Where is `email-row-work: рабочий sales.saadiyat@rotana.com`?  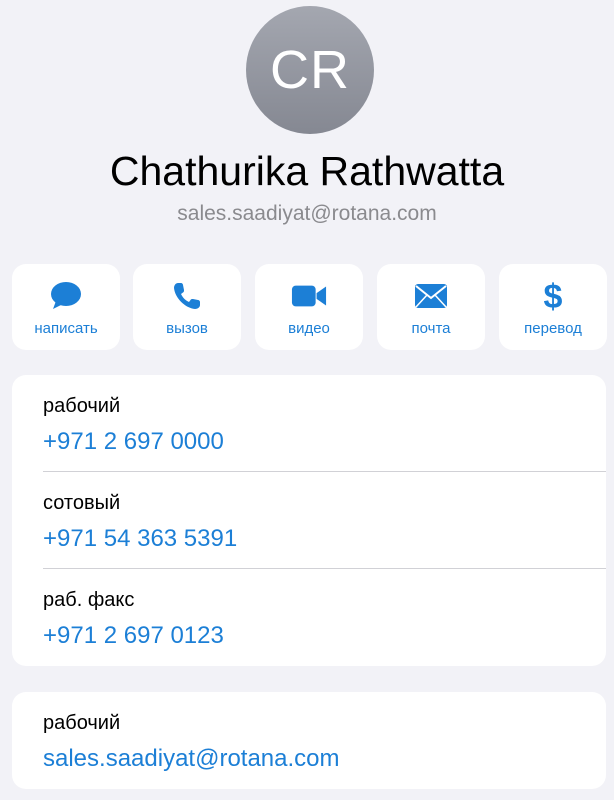 email-row-work: рабочий sales.saadiyat@rotana.com is located at coordinates (309, 740).